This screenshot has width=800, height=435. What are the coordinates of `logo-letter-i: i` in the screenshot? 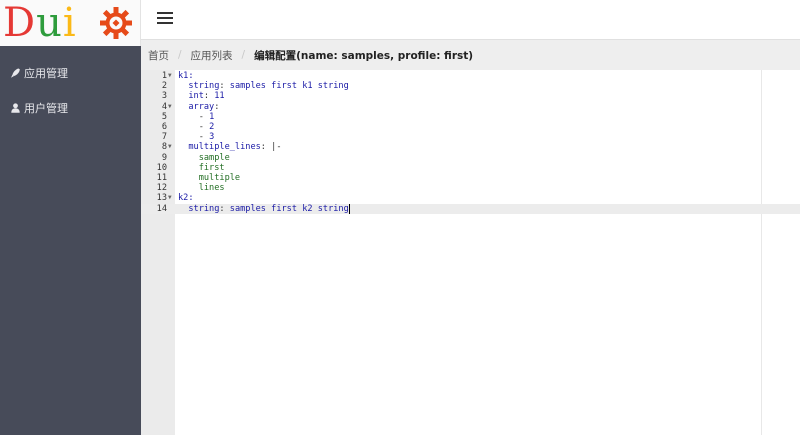 It's located at (69, 23).